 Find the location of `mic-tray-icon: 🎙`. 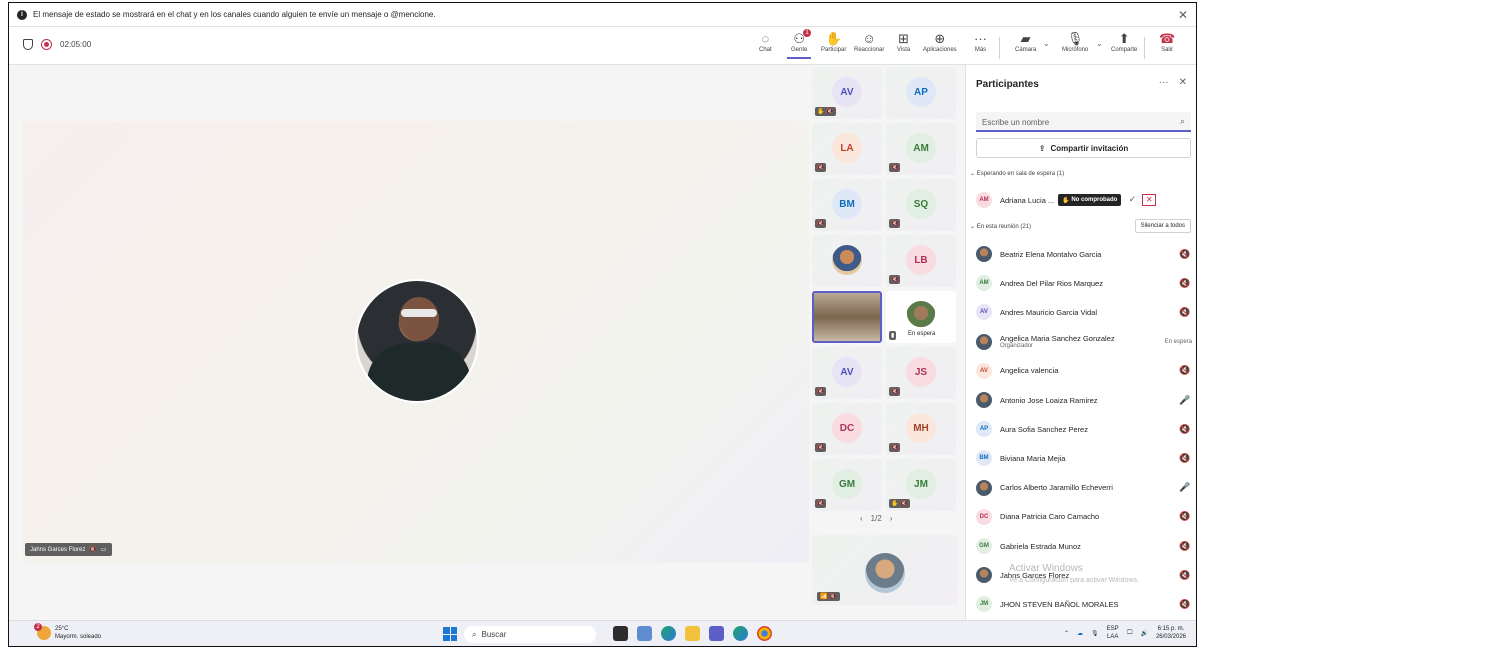

mic-tray-icon: 🎙 is located at coordinates (1095, 633).